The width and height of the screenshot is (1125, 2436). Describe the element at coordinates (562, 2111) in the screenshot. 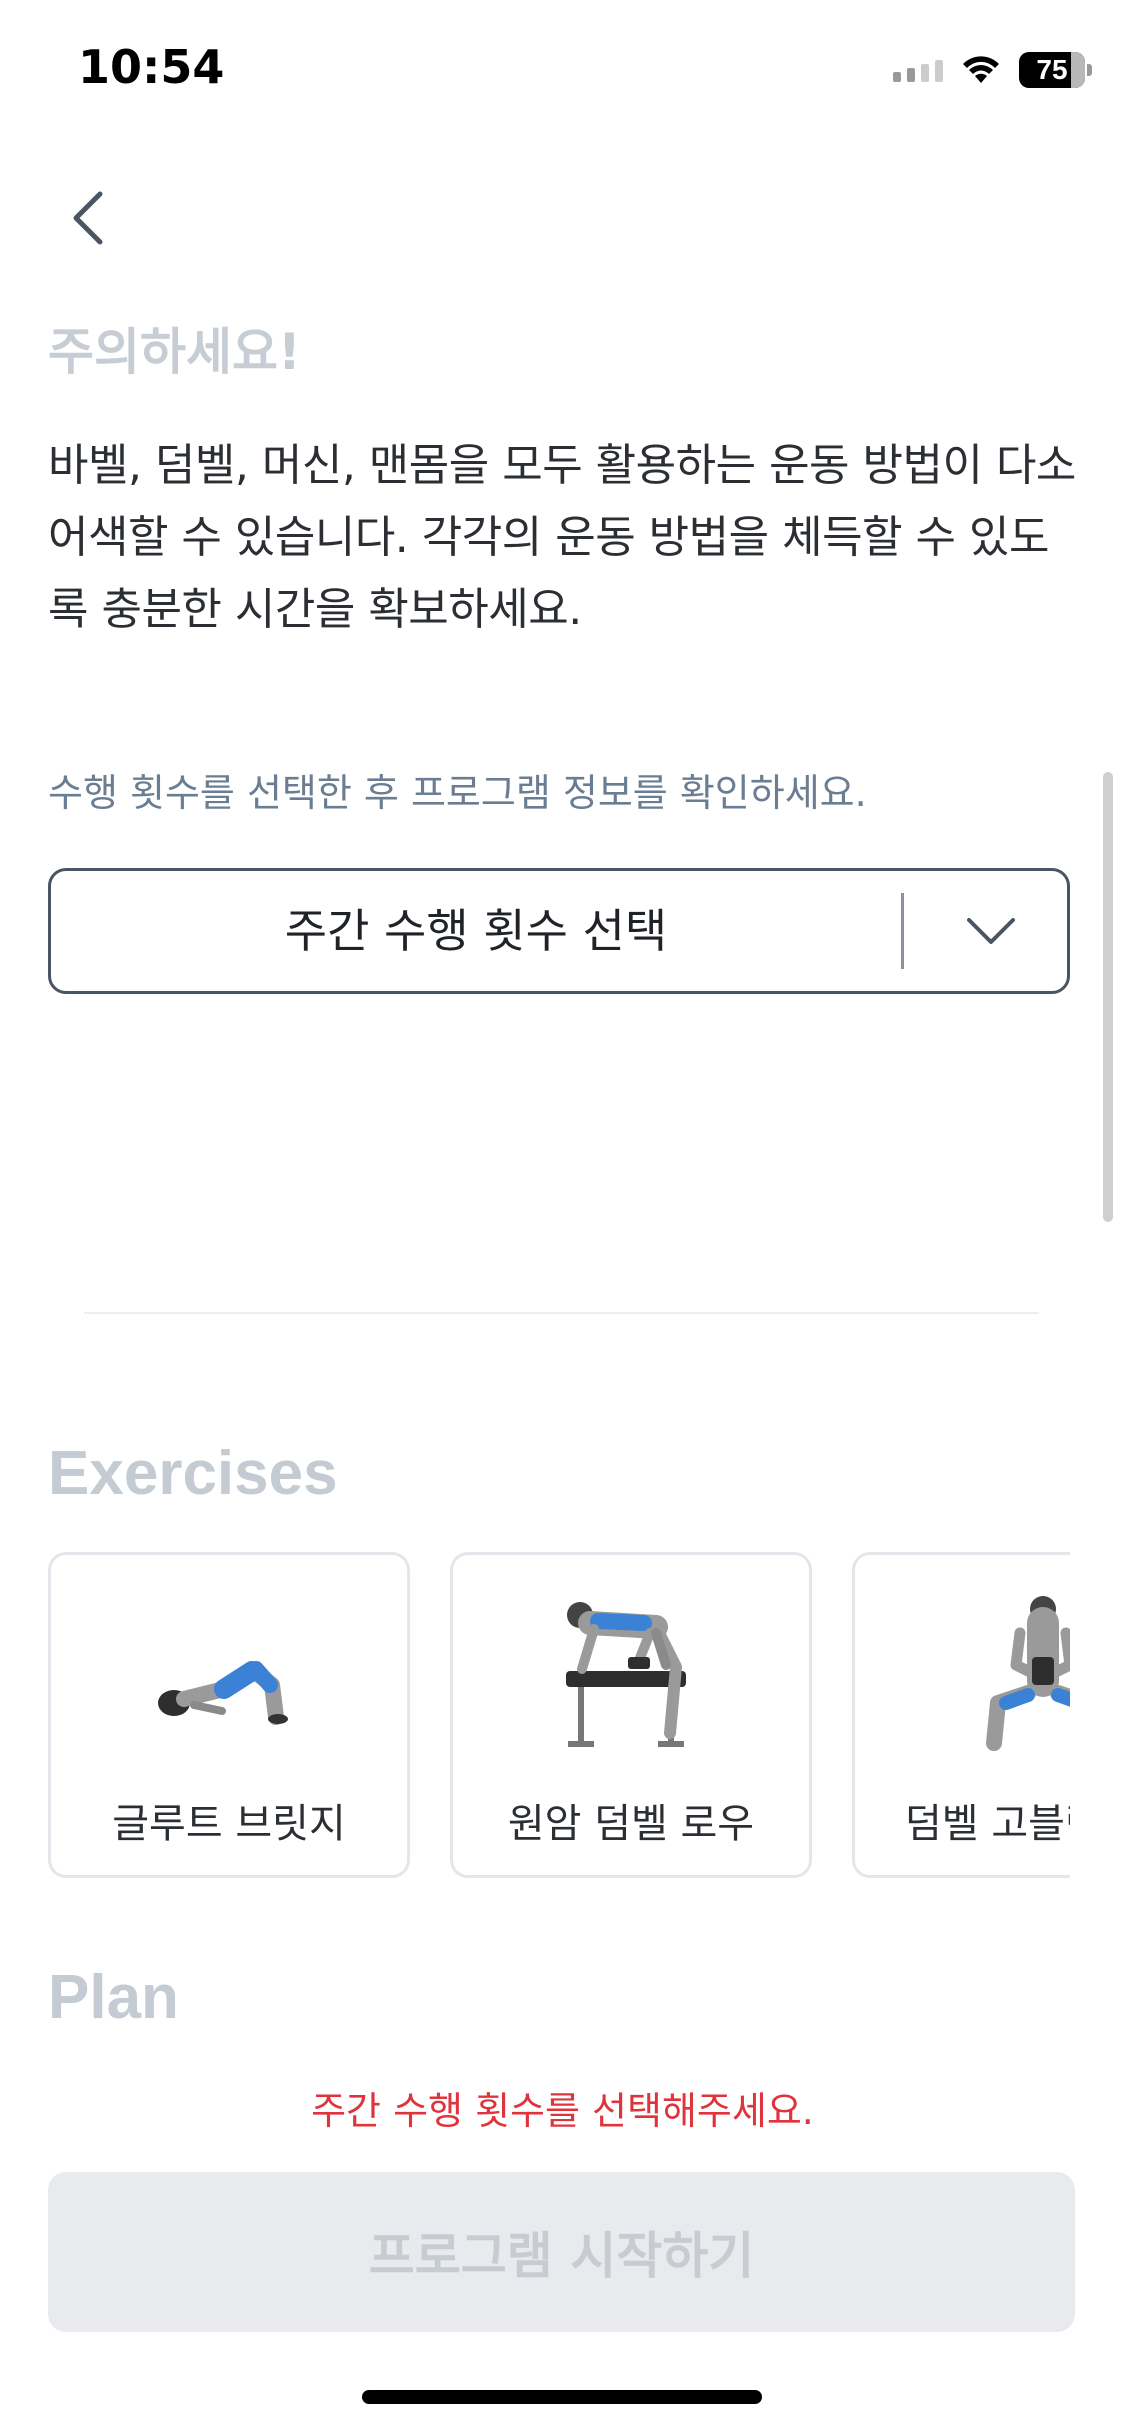

I see `frequency-error-message: 주간 수행 횟수를 선택해주세요.` at that location.